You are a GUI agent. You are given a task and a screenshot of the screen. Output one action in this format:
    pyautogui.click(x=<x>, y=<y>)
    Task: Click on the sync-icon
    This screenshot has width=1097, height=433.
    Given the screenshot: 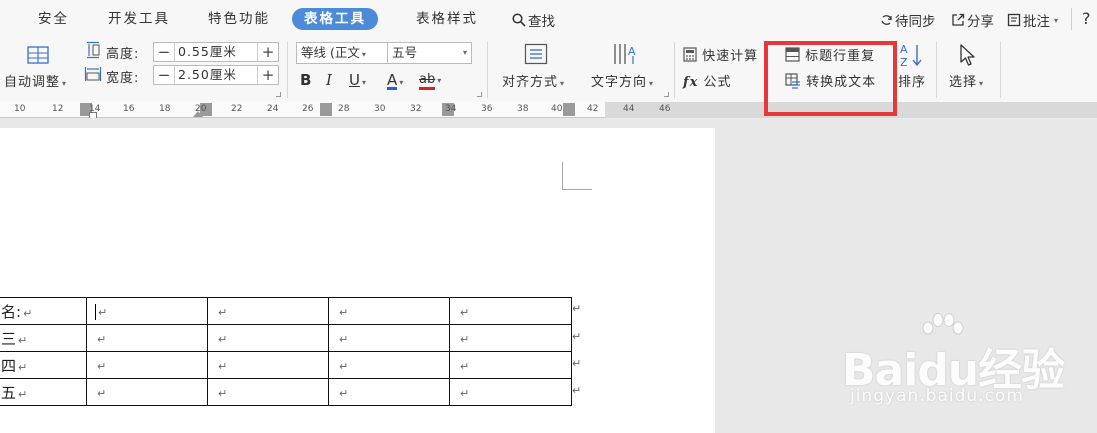 What is the action you would take?
    pyautogui.click(x=886, y=20)
    